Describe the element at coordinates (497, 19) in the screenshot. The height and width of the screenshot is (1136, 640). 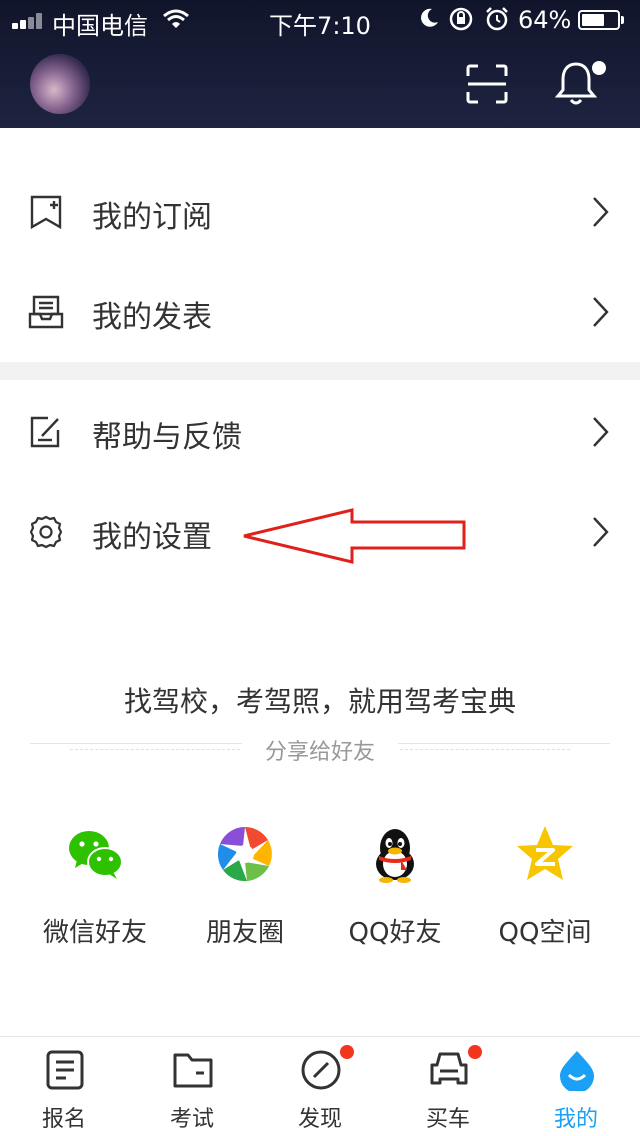
I see `alarm-icon` at that location.